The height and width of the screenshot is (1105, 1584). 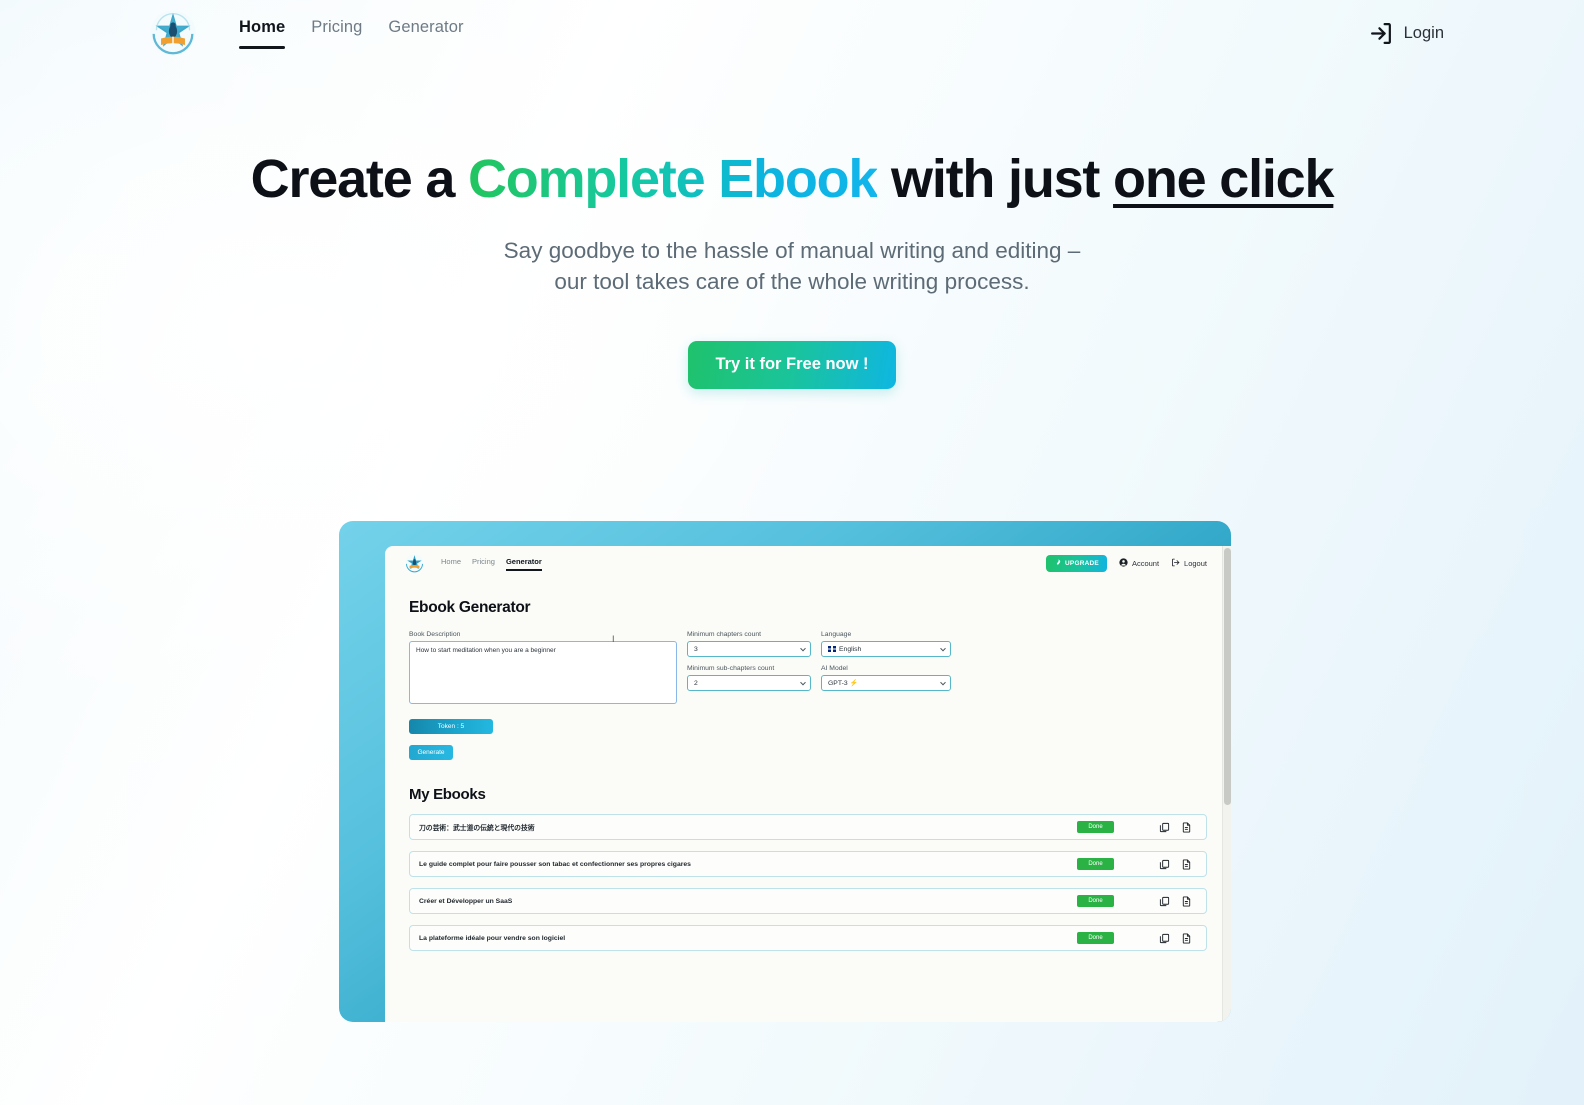 I want to click on app-nav-links: Home Pricing Generator, so click(x=491, y=564).